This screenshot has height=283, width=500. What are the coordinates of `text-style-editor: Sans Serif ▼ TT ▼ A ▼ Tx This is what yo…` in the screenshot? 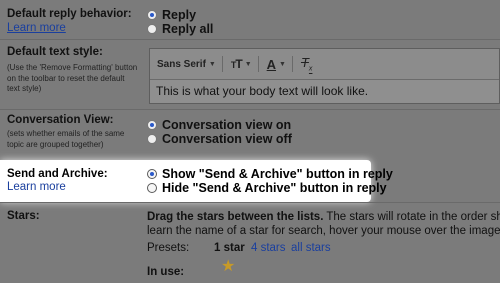 It's located at (324, 76).